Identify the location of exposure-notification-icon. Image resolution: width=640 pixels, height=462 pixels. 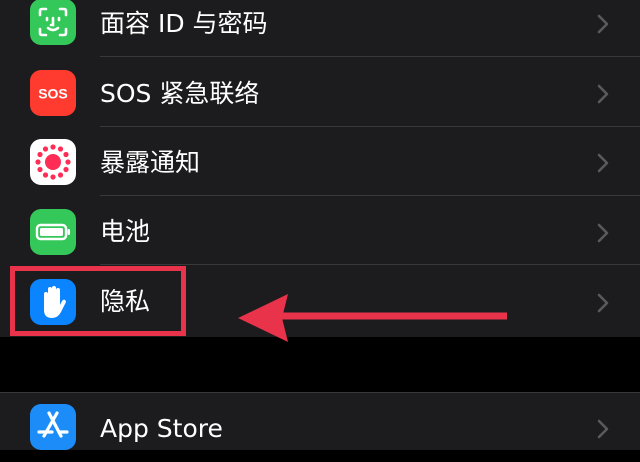
(53, 162).